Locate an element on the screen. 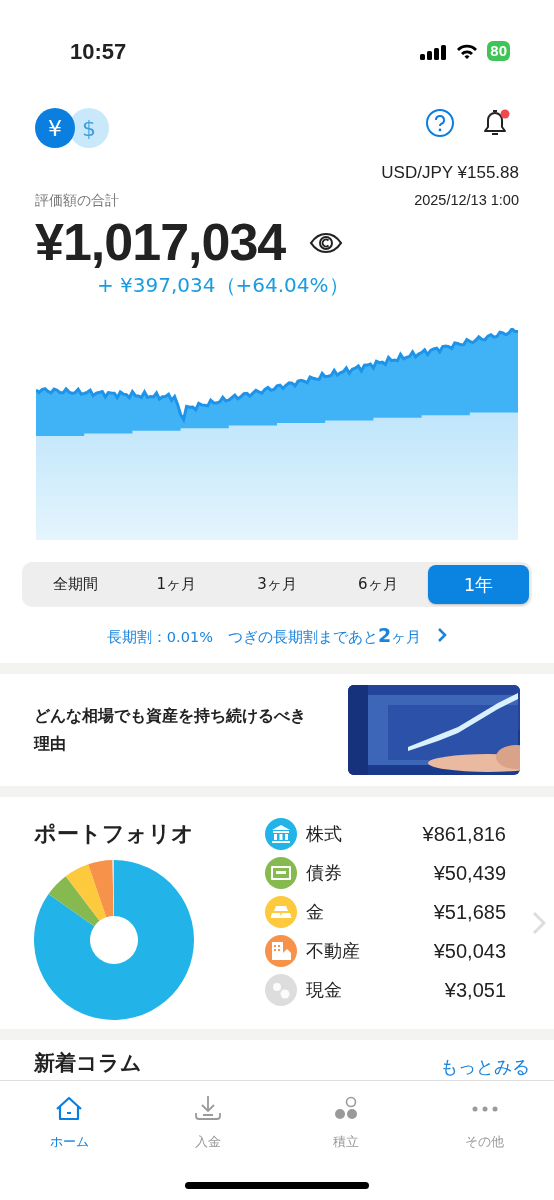  status-time: 10:57 is located at coordinates (98, 51).